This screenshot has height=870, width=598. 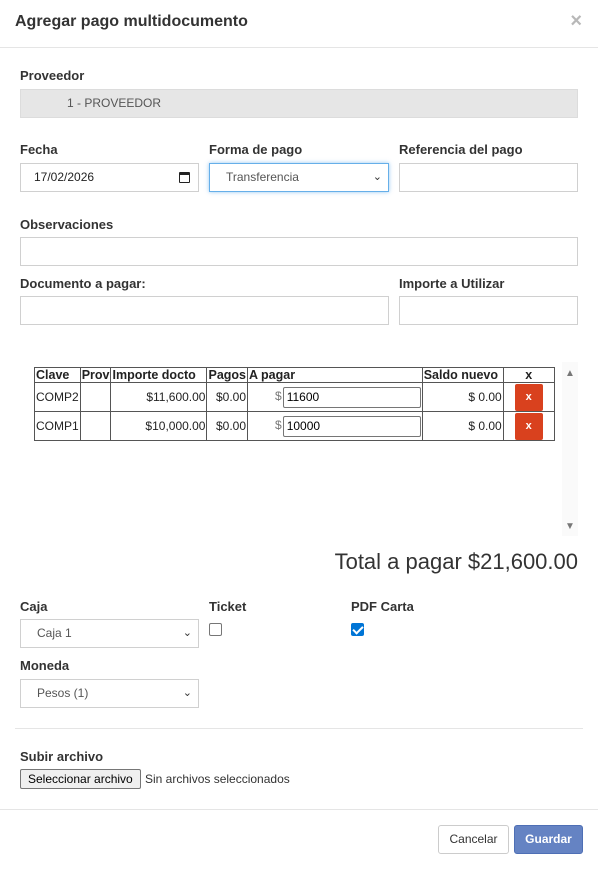 I want to click on moneda-select: Pesos (1) ⌄, so click(x=109, y=693).